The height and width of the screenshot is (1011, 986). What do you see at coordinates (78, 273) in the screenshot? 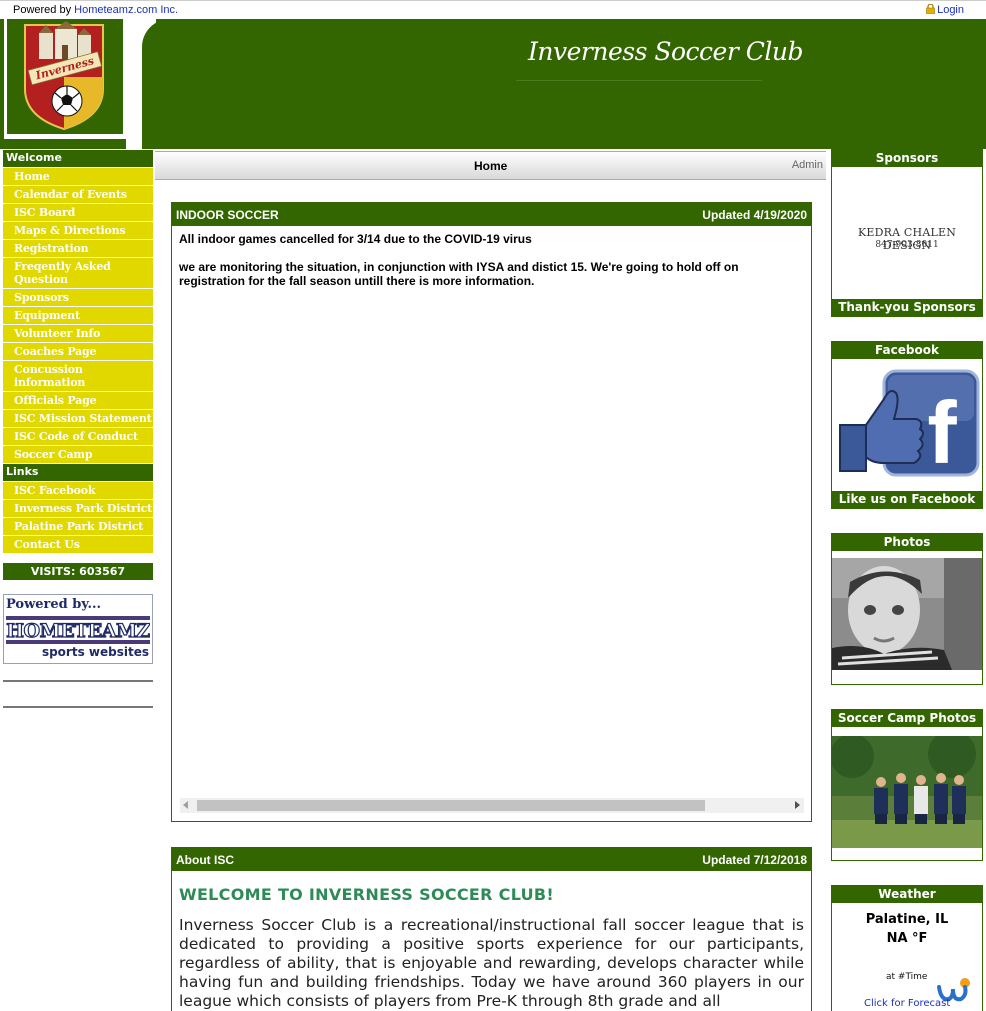
I see `nav-item-faq: Freqently Asked Question` at bounding box center [78, 273].